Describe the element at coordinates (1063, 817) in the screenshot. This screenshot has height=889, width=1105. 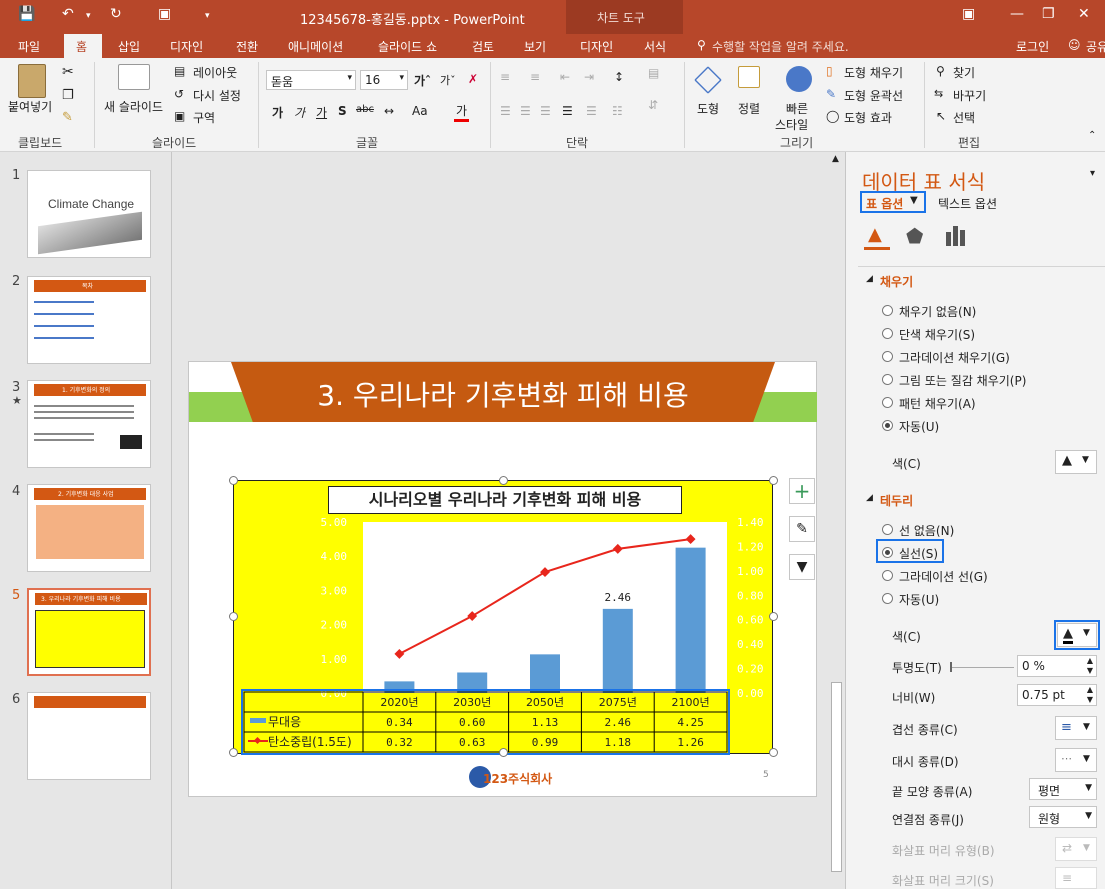
I see `join-type-select: 원형 ▼` at that location.